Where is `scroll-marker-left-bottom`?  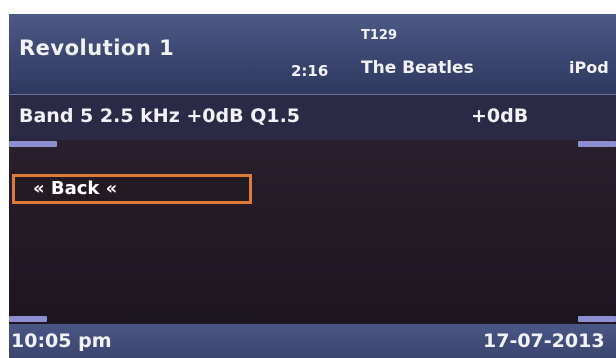 scroll-marker-left-bottom is located at coordinates (28, 319).